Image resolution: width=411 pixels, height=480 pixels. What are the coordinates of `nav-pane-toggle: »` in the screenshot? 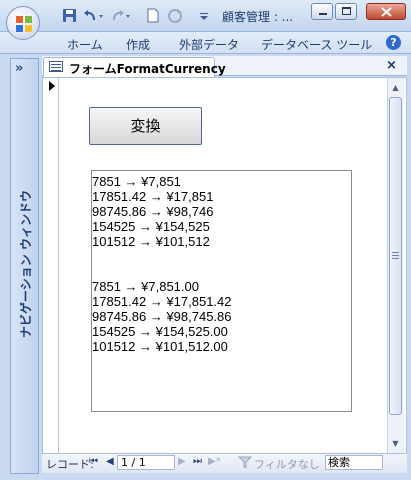 It's located at (19, 68).